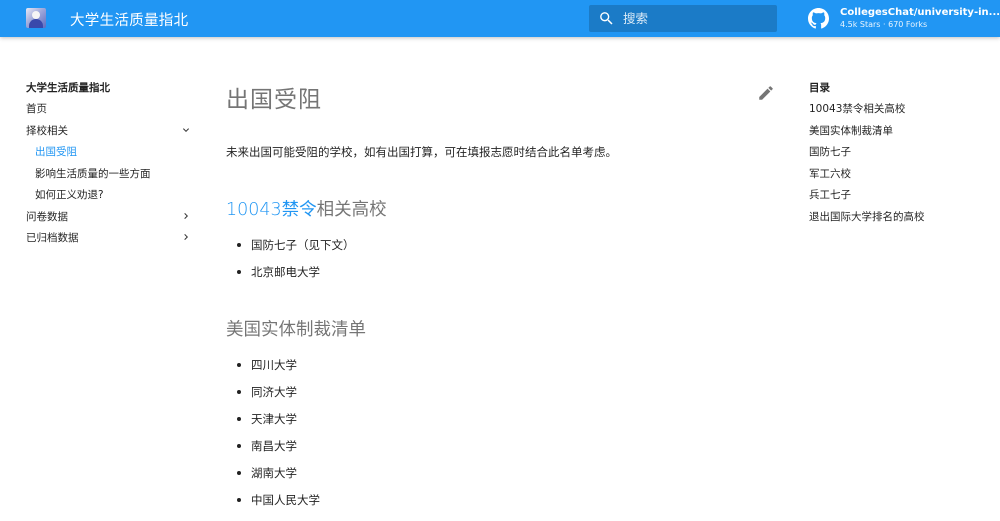 This screenshot has width=1000, height=521. What do you see at coordinates (111, 220) in the screenshot?
I see `nav-item-survey-data: 问卷数据` at bounding box center [111, 220].